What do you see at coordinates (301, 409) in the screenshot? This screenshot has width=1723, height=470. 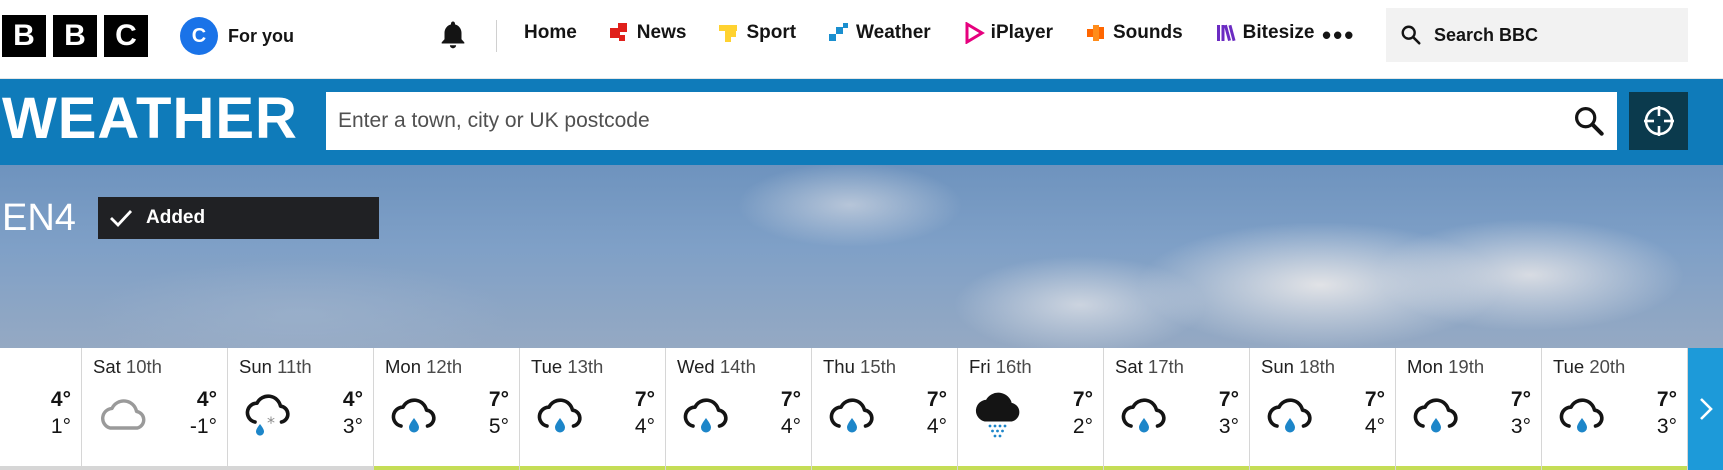 I see `forecast-day: Sun 11th * 4° 3°` at bounding box center [301, 409].